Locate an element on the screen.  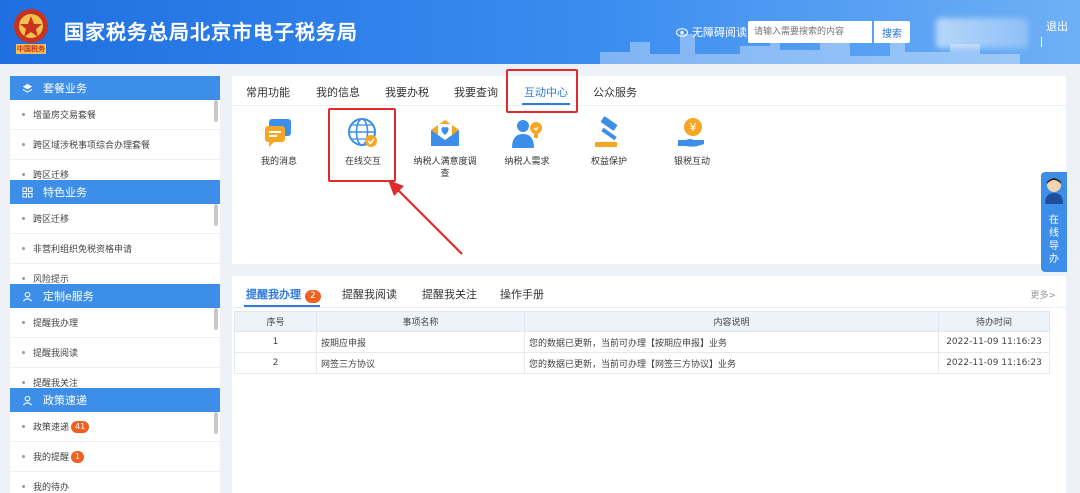
online-guide-label: 在线导办 is located at coordinates (1054, 240).